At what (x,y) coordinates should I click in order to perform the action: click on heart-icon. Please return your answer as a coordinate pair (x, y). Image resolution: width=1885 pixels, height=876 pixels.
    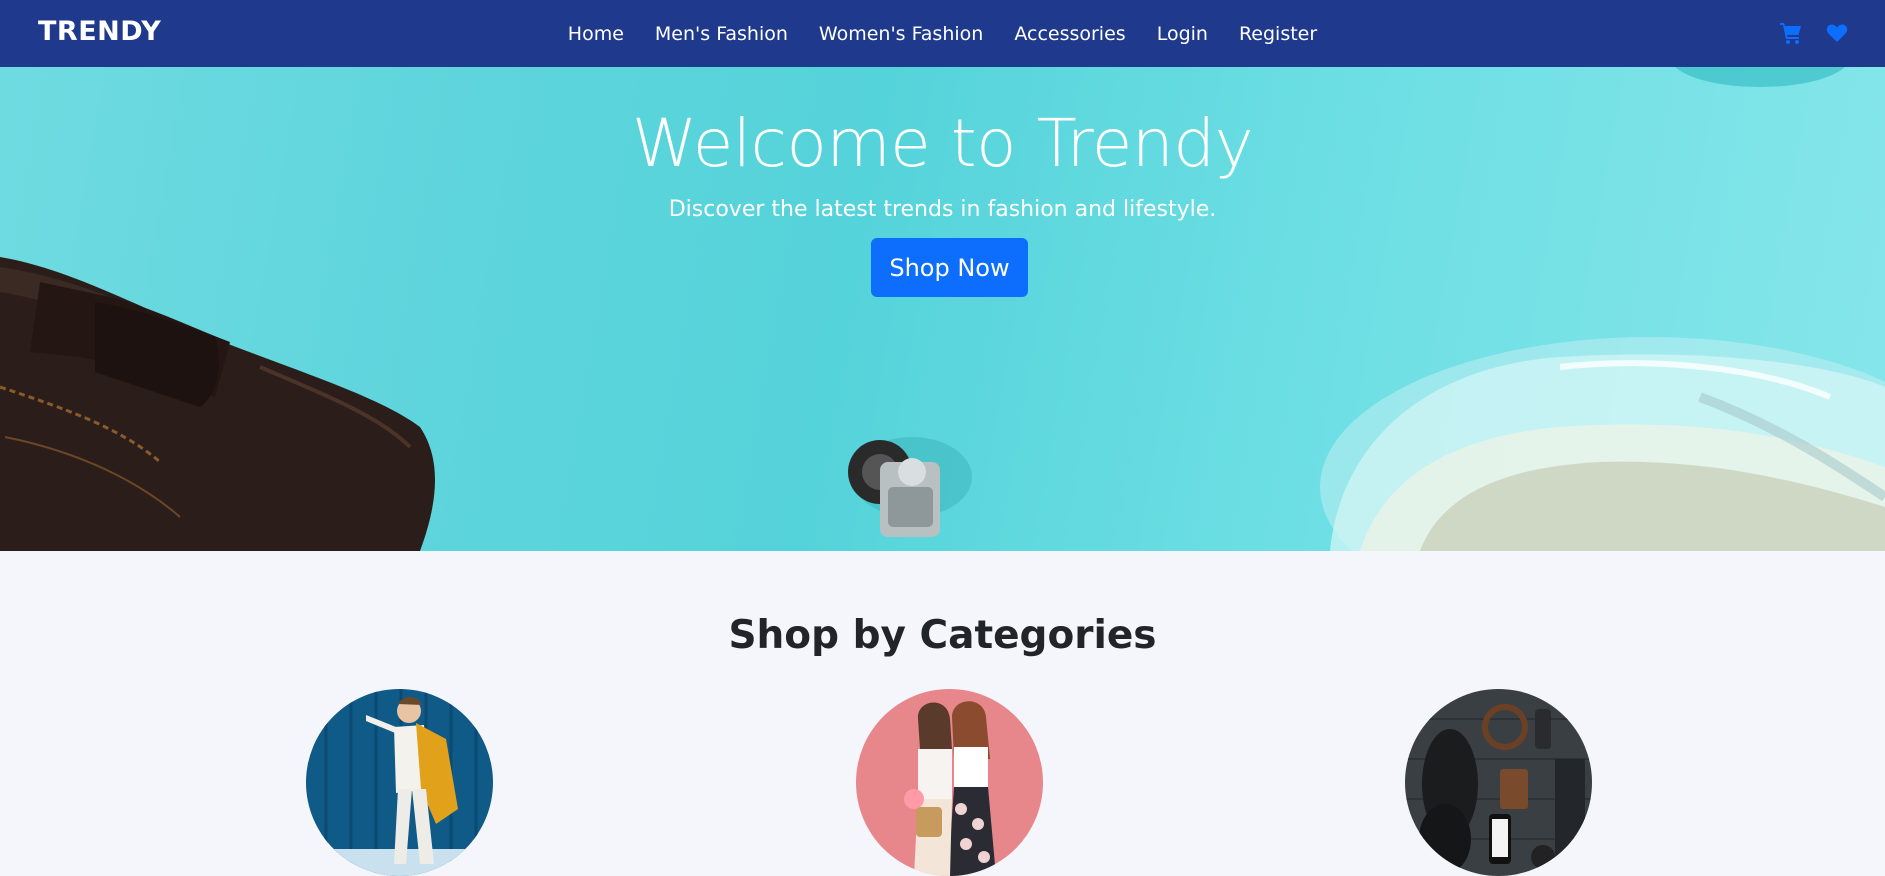
    Looking at the image, I should click on (1837, 33).